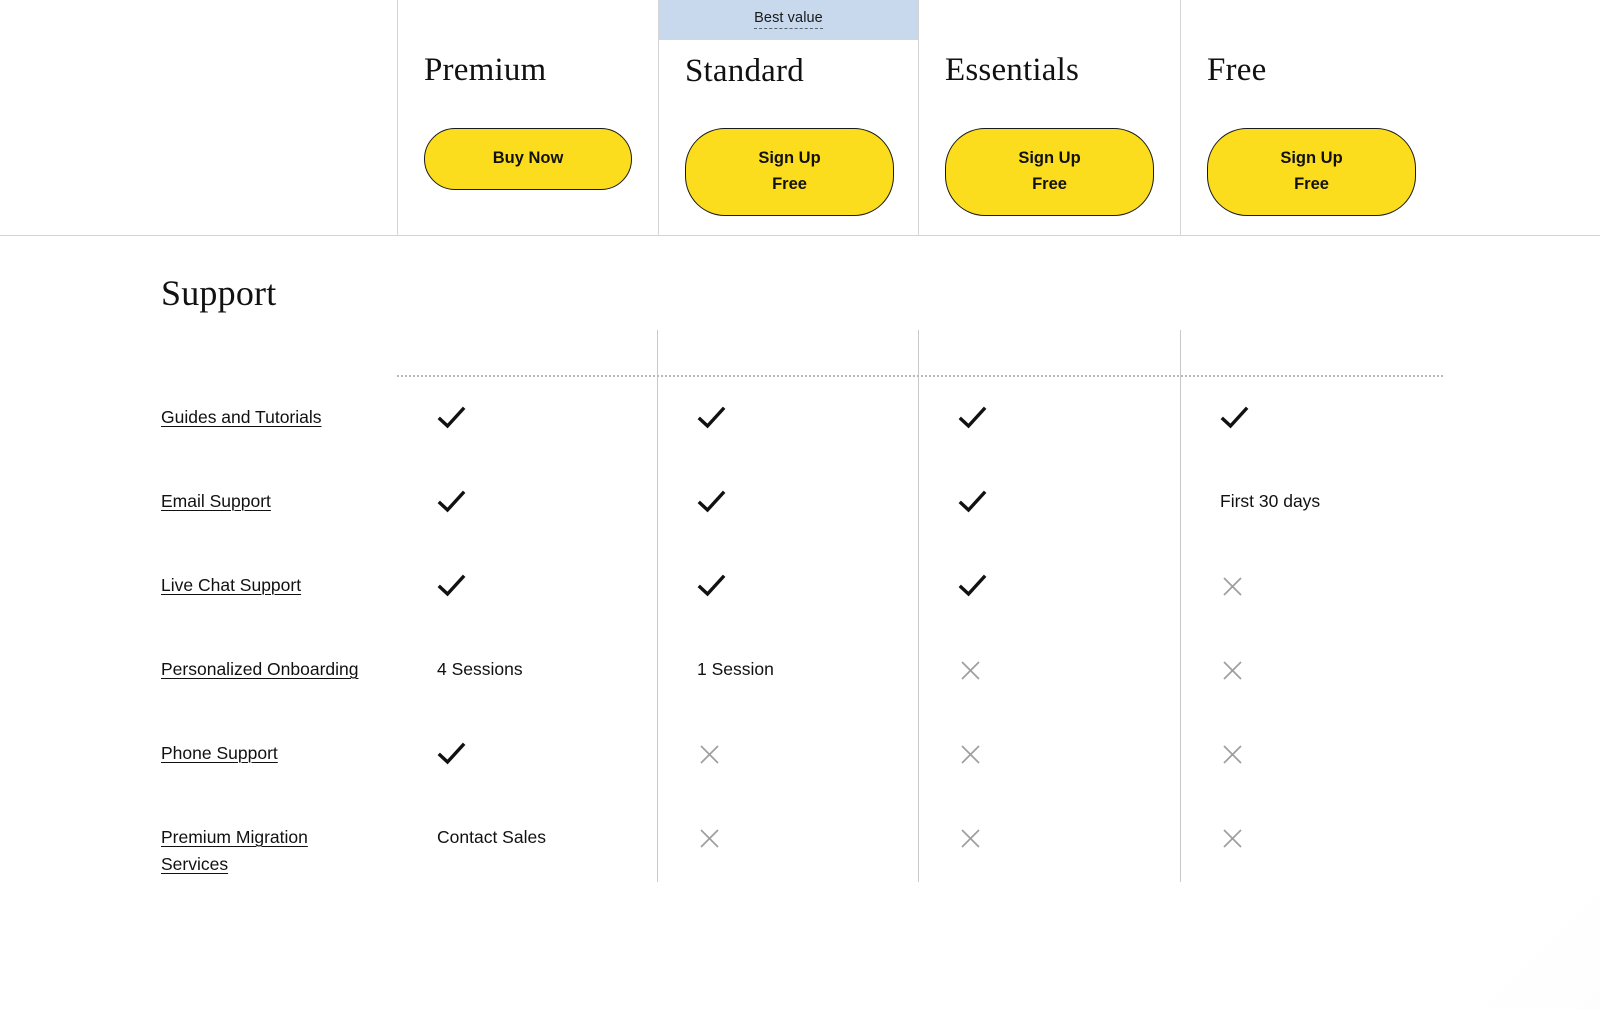 The width and height of the screenshot is (1600, 1009). I want to click on feature-row: Email Support First 30 days, so click(800, 530).